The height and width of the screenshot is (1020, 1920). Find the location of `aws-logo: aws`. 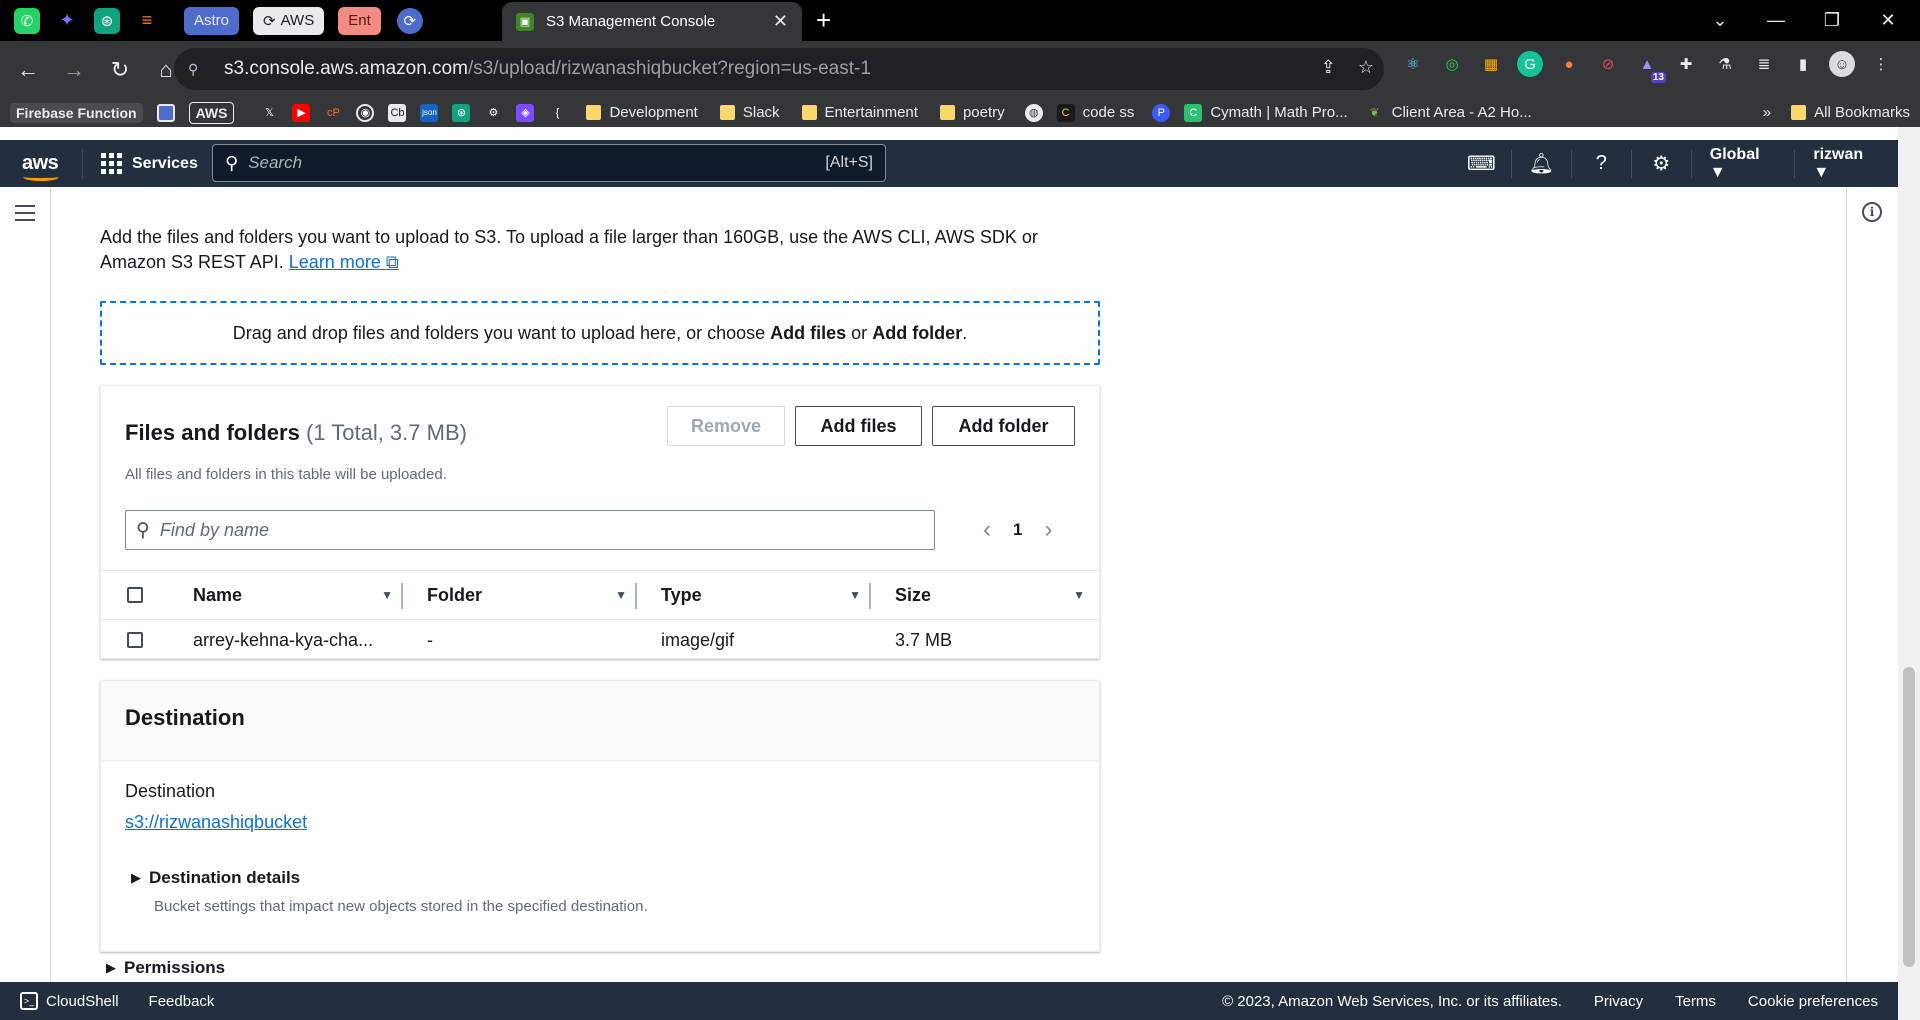

aws-logo: aws is located at coordinates (42, 166).